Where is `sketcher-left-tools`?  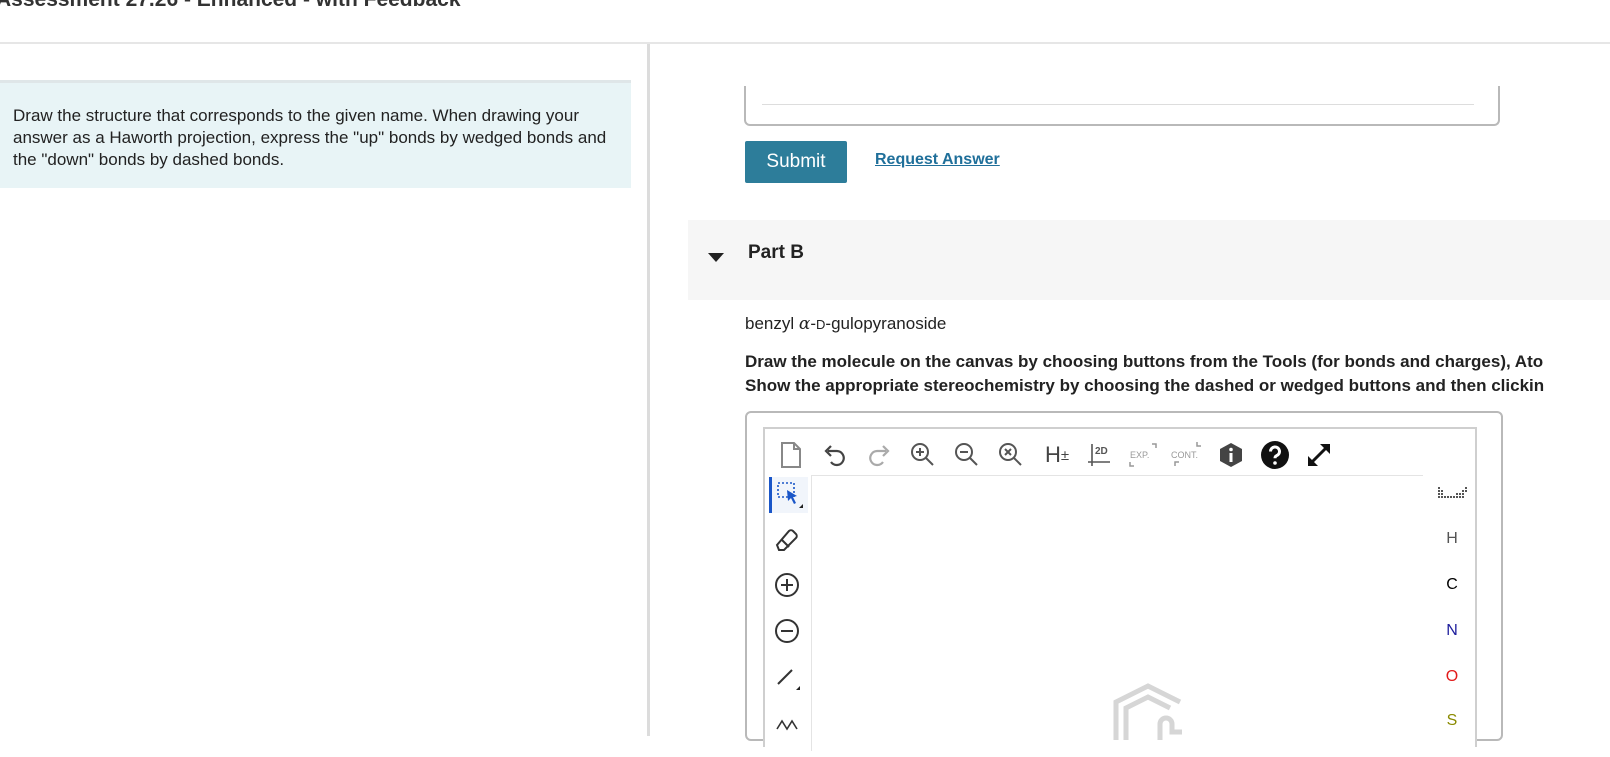 sketcher-left-tools is located at coordinates (787, 617).